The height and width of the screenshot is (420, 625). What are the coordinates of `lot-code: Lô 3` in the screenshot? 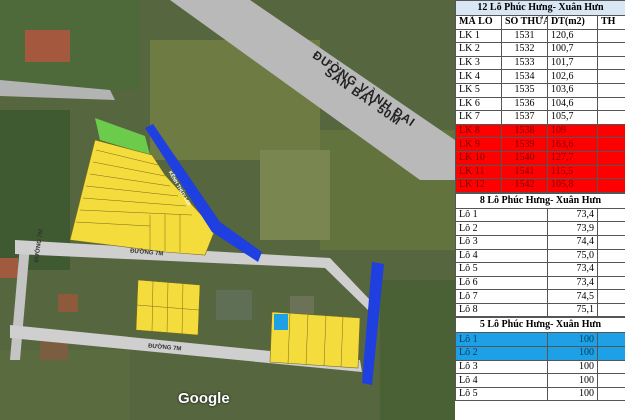 It's located at (501, 242).